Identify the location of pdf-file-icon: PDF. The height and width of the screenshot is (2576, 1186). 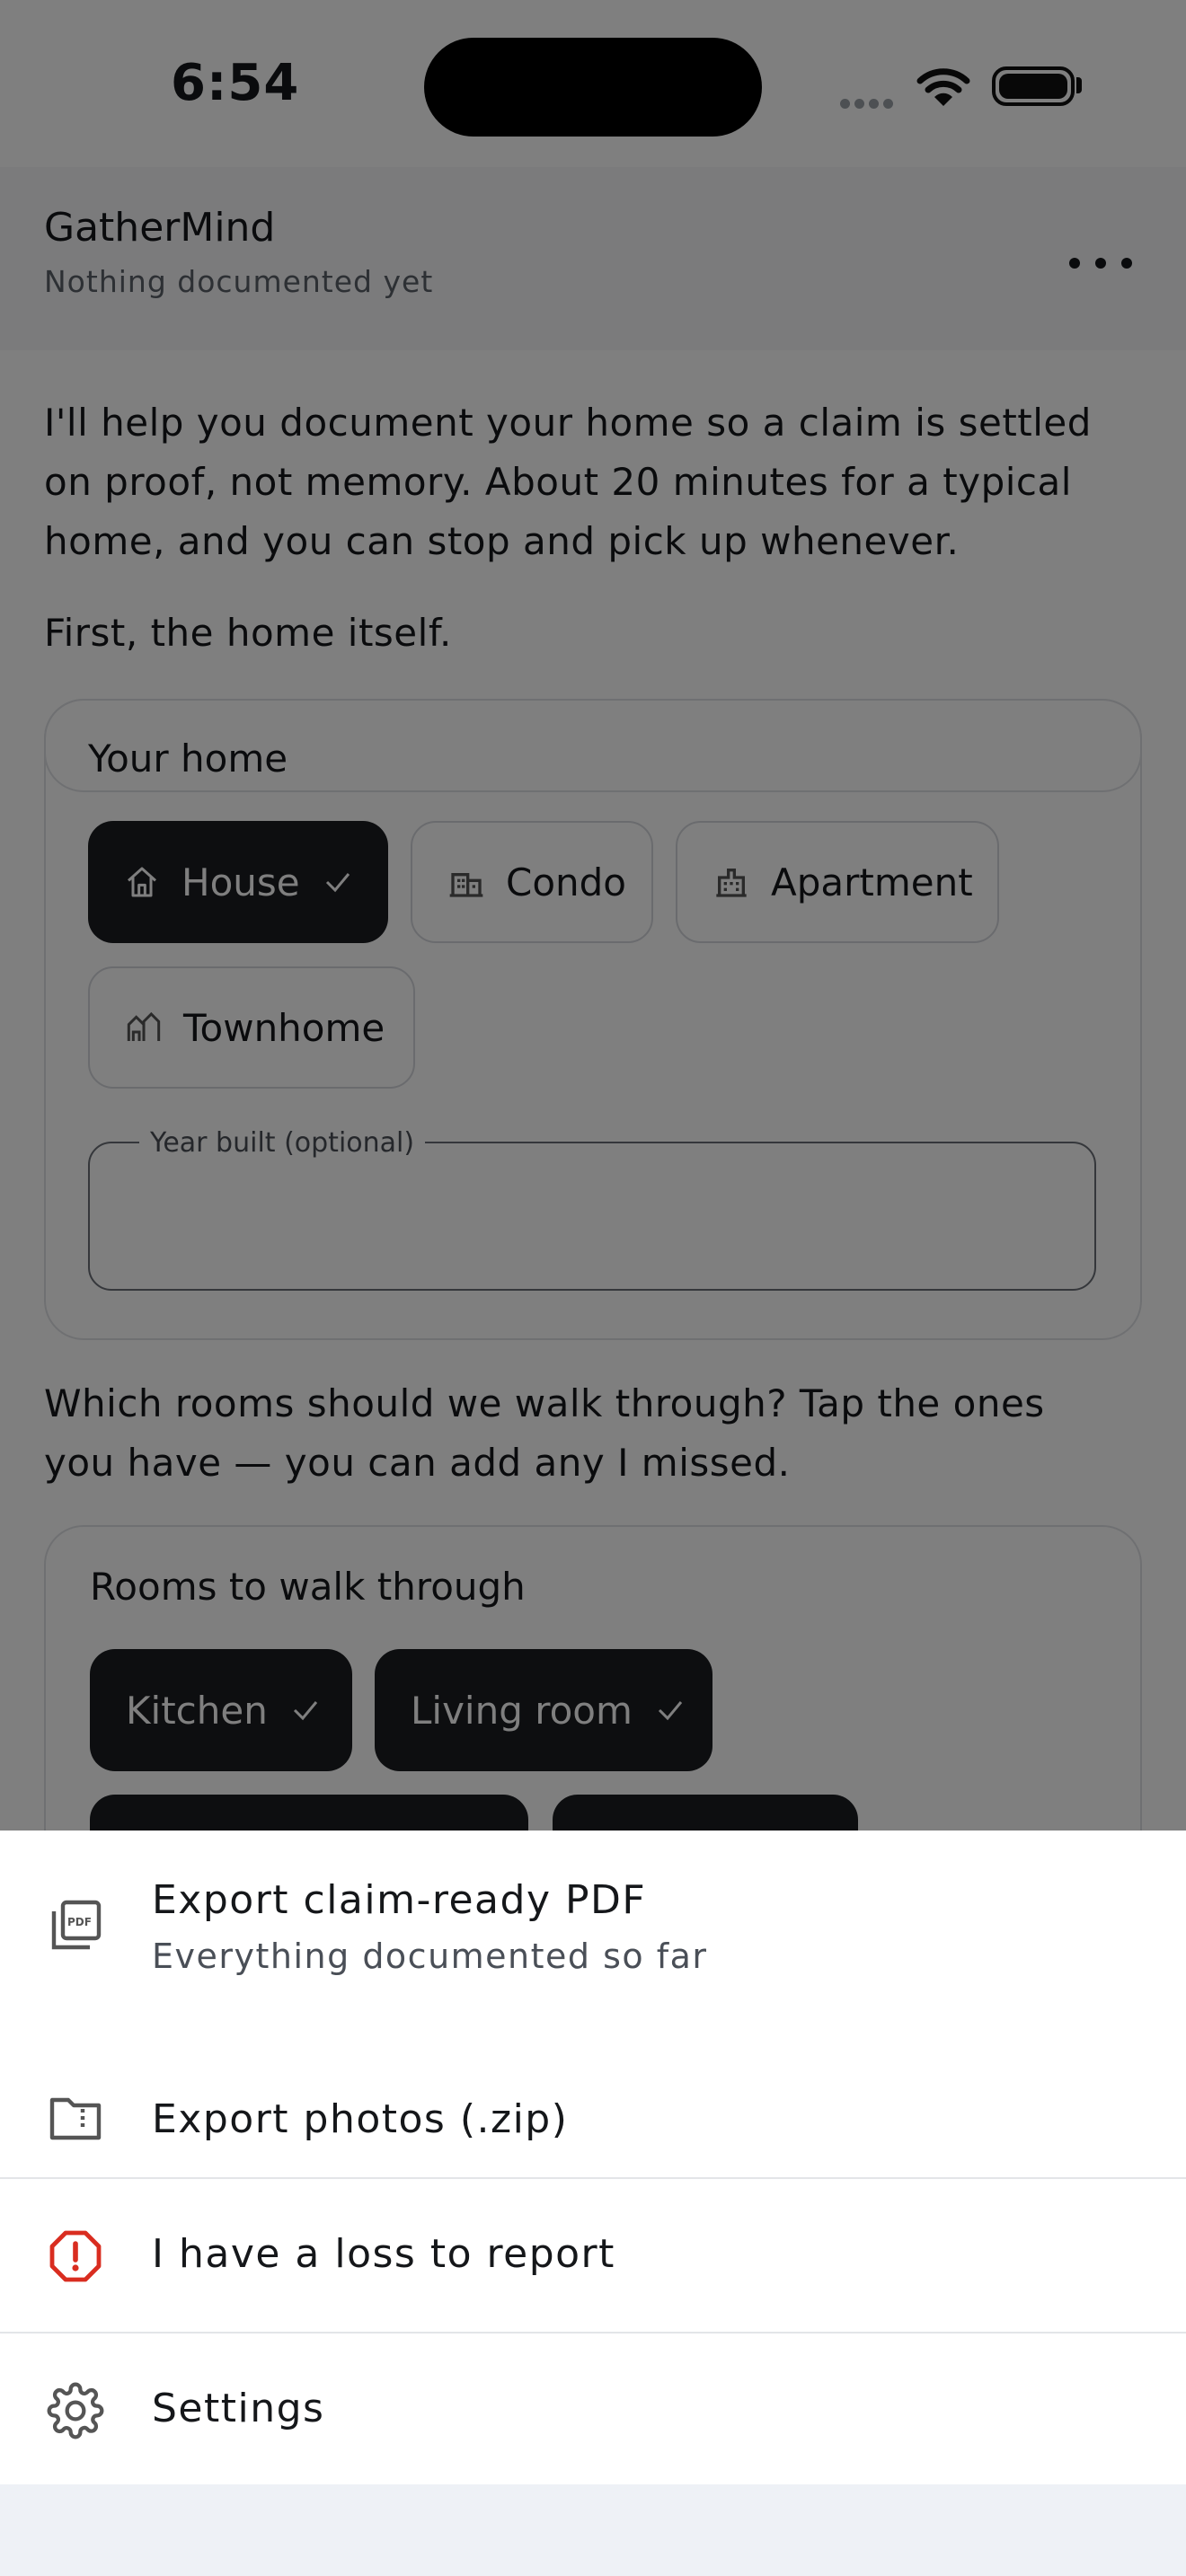
(75, 1925).